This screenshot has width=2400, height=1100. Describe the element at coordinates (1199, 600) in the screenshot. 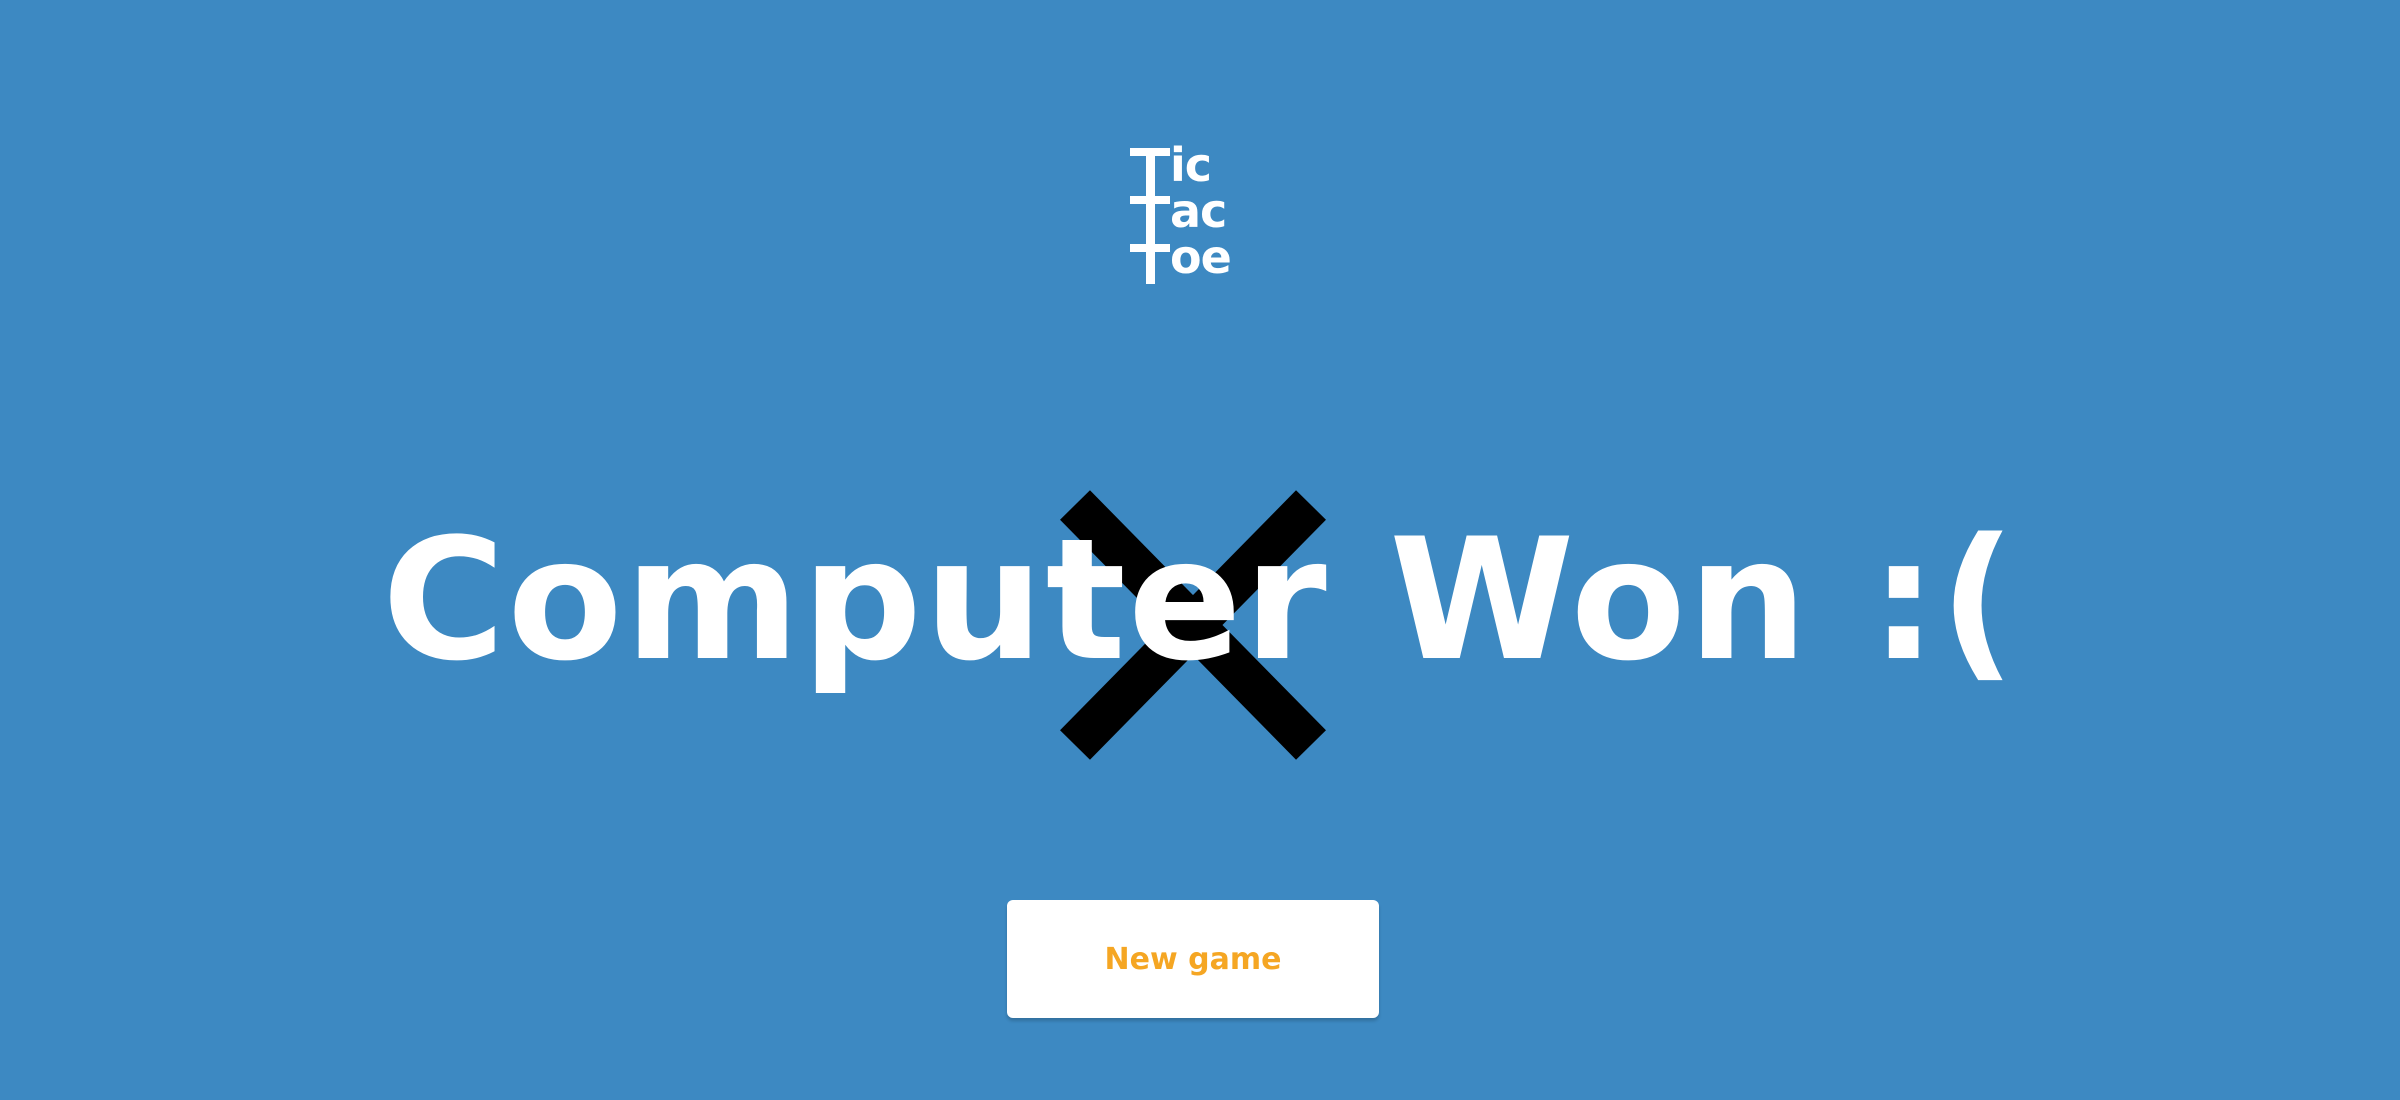

I see `result-message: Computer Won :(` at that location.